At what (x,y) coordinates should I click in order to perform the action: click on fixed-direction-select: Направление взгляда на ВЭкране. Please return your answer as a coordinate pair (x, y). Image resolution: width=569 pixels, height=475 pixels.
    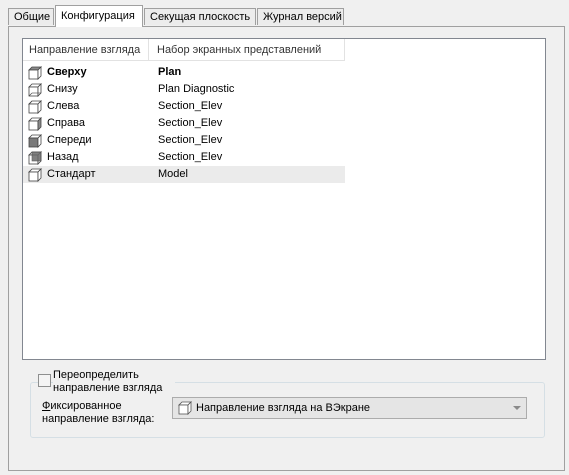
    Looking at the image, I should click on (349, 408).